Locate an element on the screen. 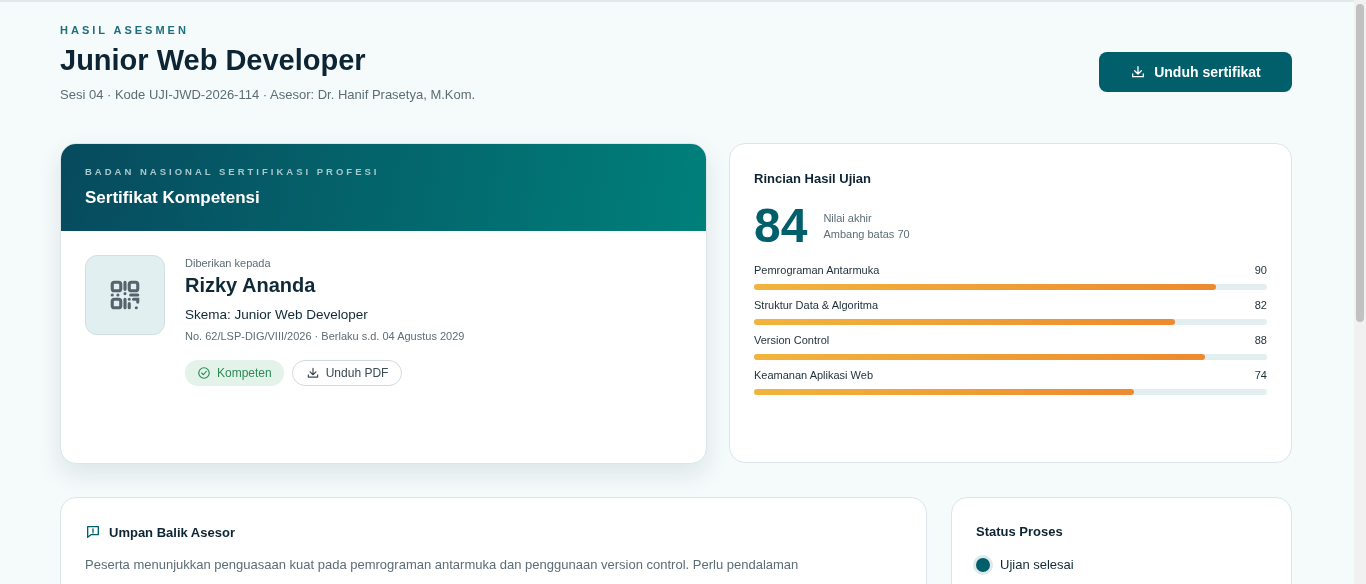  given-to-label: Diberikan kepada is located at coordinates (228, 263).